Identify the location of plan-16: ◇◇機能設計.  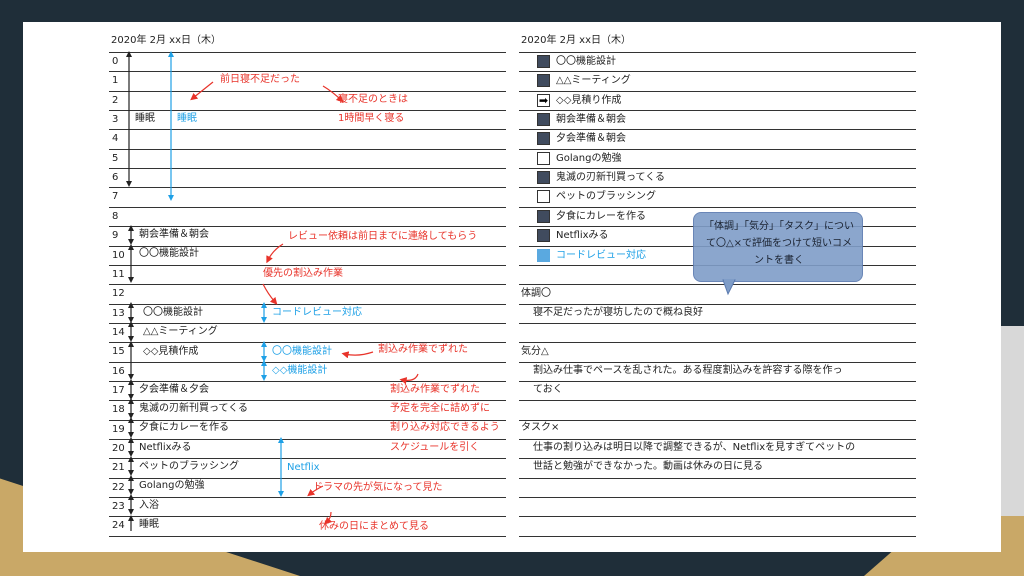
(300, 370).